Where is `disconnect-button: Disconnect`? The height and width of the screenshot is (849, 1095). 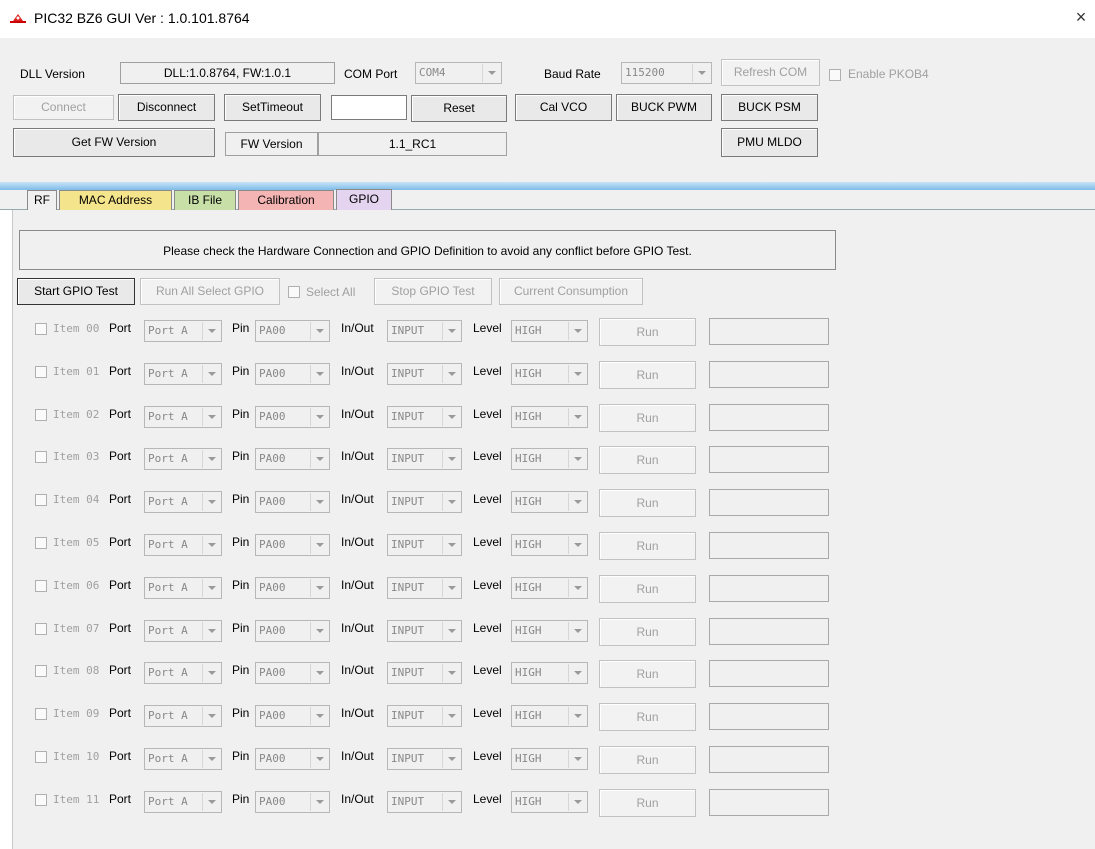
disconnect-button: Disconnect is located at coordinates (166, 107).